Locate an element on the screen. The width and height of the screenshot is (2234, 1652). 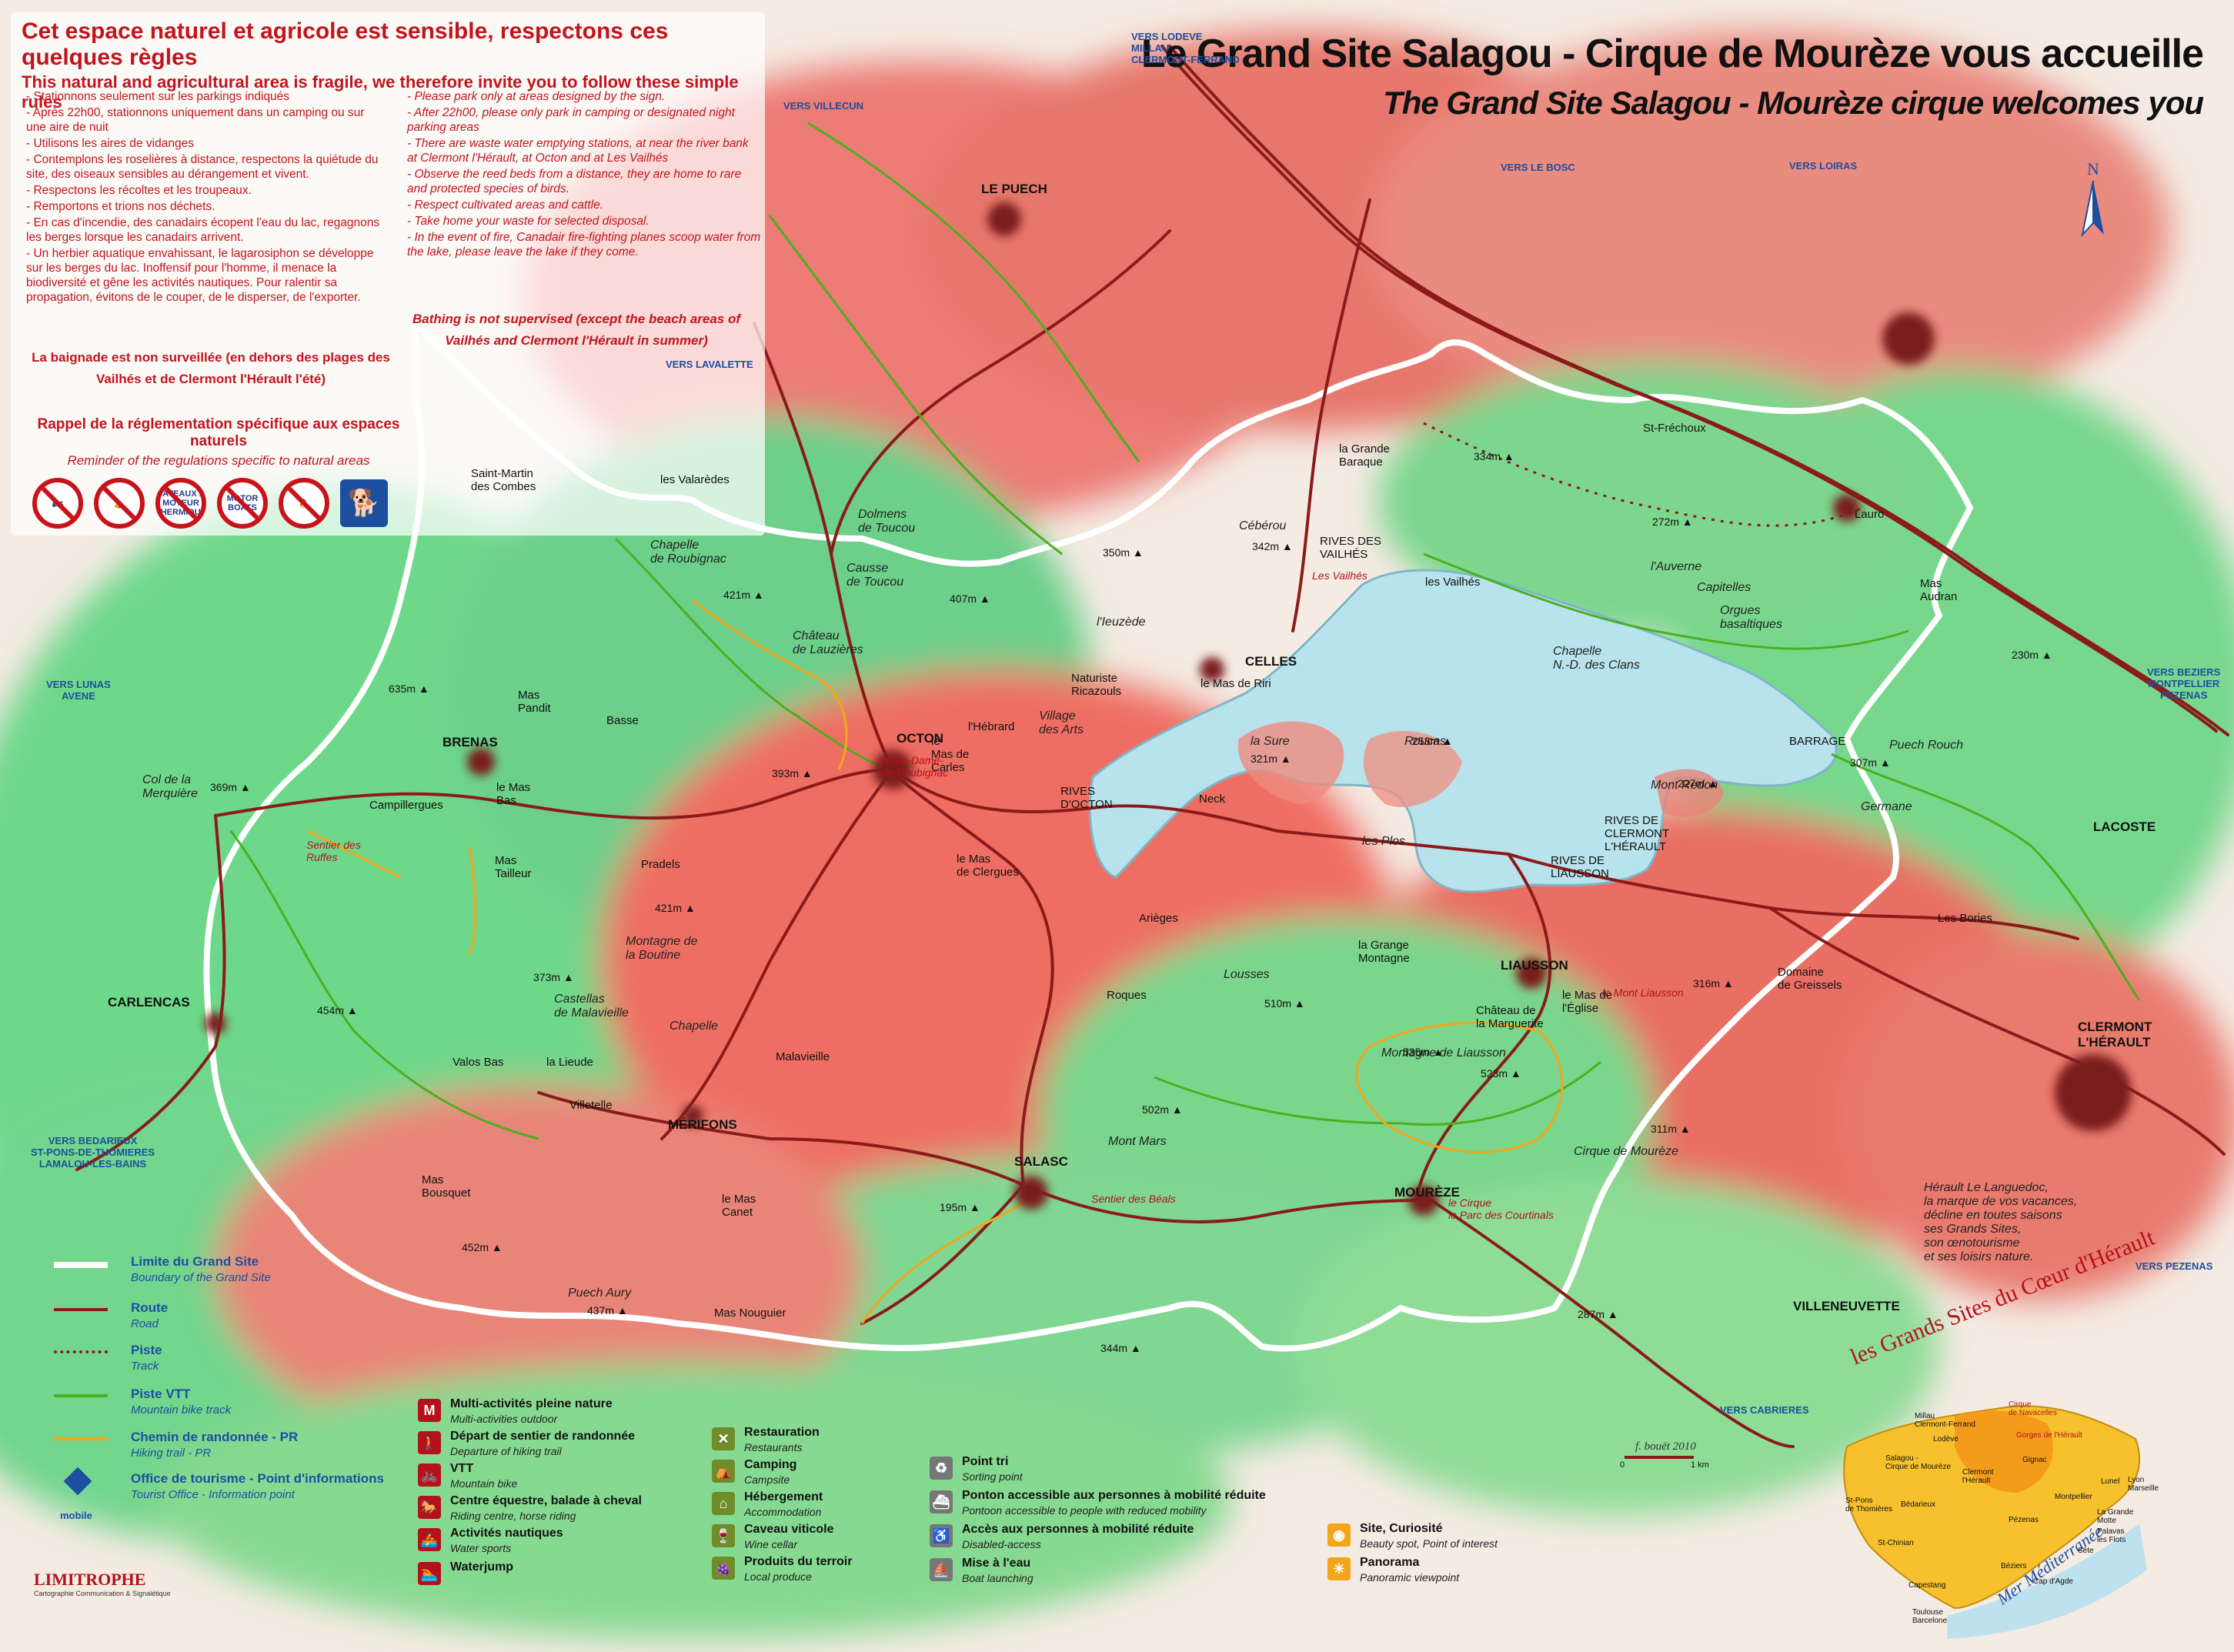
altitude-label: 334m ▲ is located at coordinates (1494, 456).